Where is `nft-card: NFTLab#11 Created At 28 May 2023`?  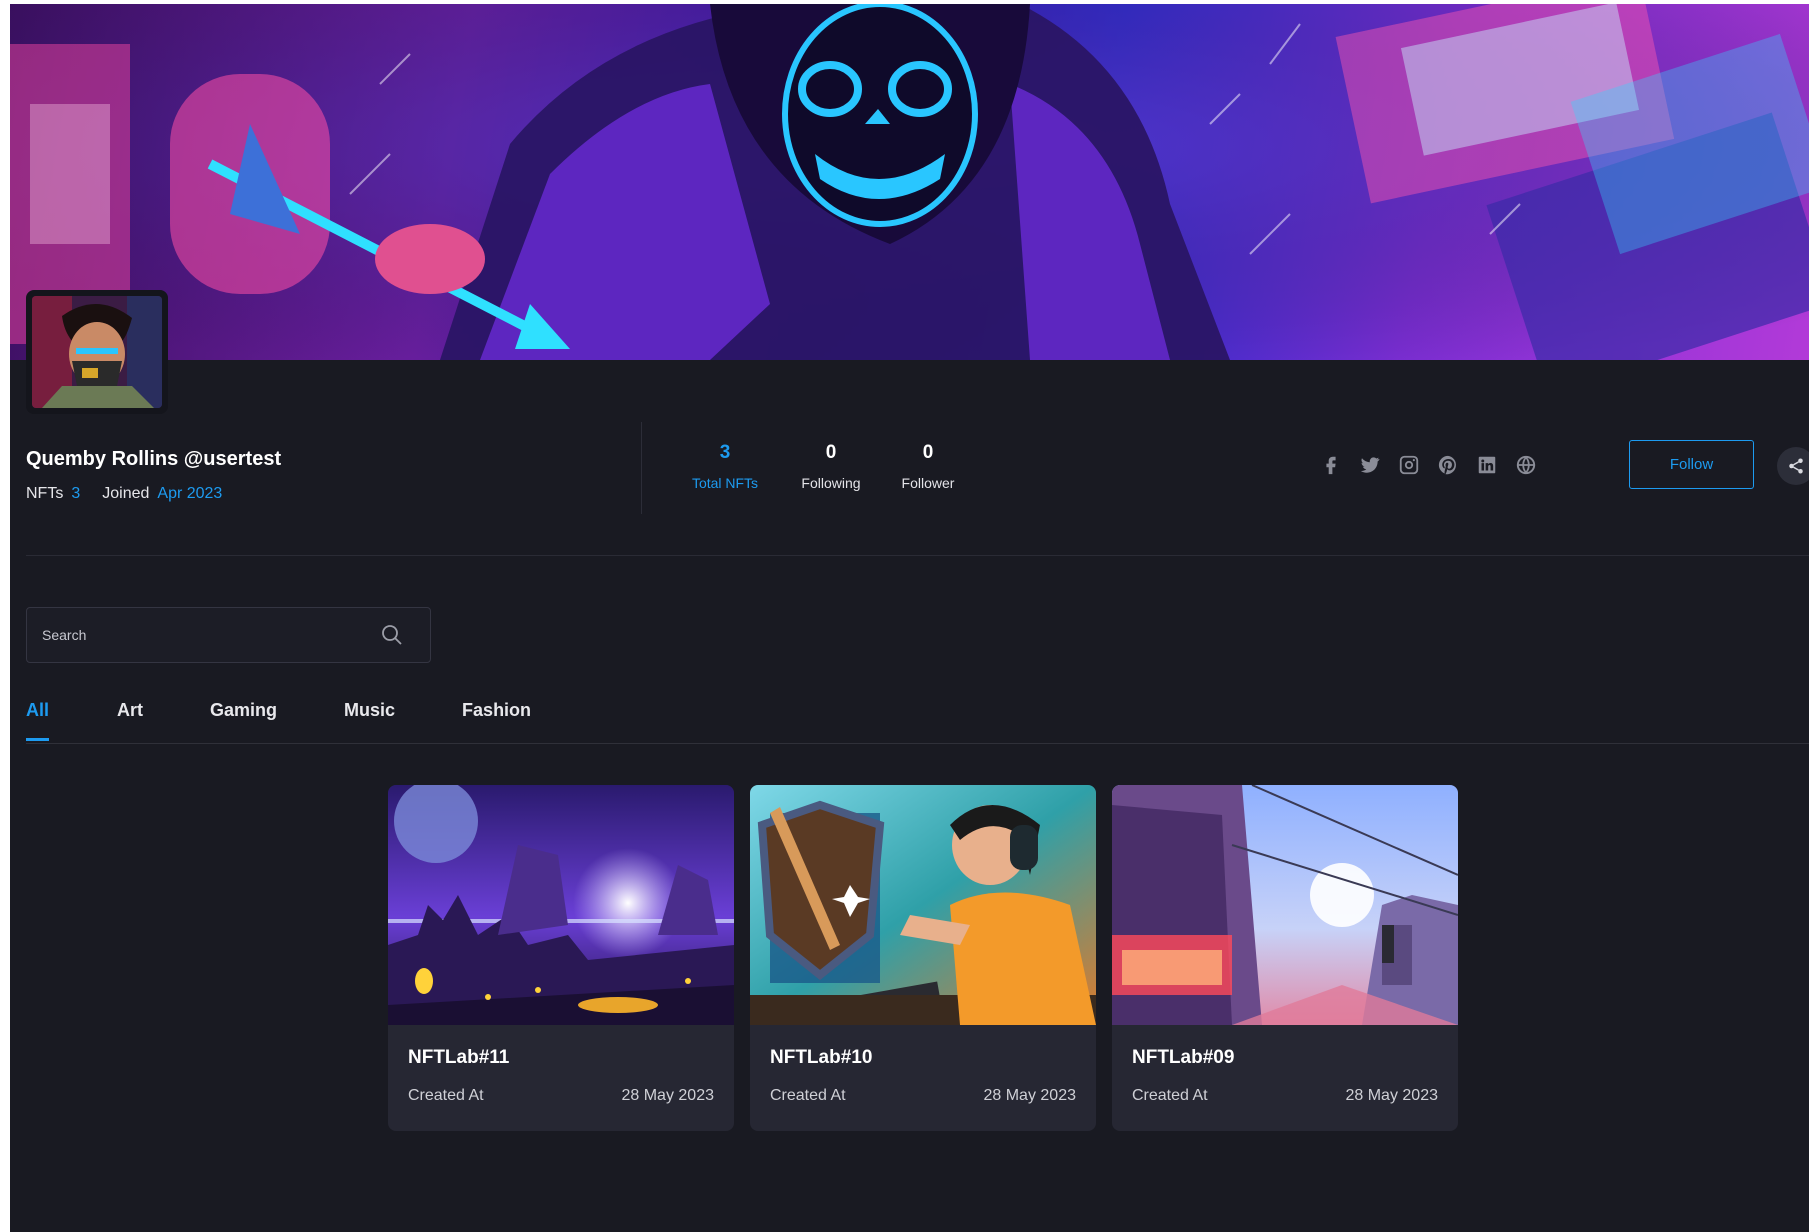 nft-card: NFTLab#11 Created At 28 May 2023 is located at coordinates (561, 958).